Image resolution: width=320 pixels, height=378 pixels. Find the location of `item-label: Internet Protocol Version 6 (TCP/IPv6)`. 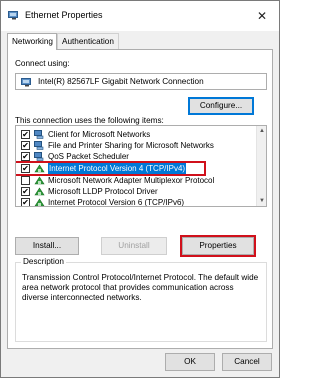

item-label: Internet Protocol Version 6 (TCP/IPv6) is located at coordinates (116, 202).